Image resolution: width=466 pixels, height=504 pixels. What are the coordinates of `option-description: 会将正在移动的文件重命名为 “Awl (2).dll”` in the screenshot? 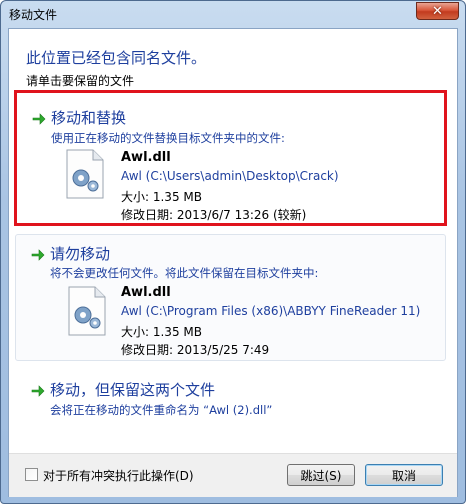 It's located at (161, 410).